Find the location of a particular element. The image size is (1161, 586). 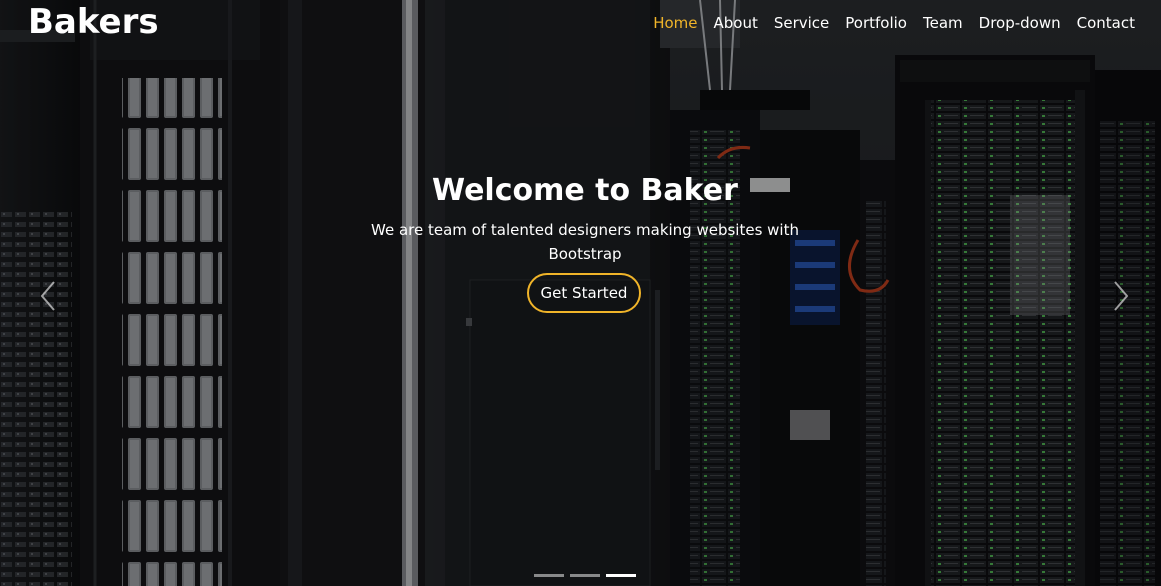

chevron-right-icon is located at coordinates (1121, 296).